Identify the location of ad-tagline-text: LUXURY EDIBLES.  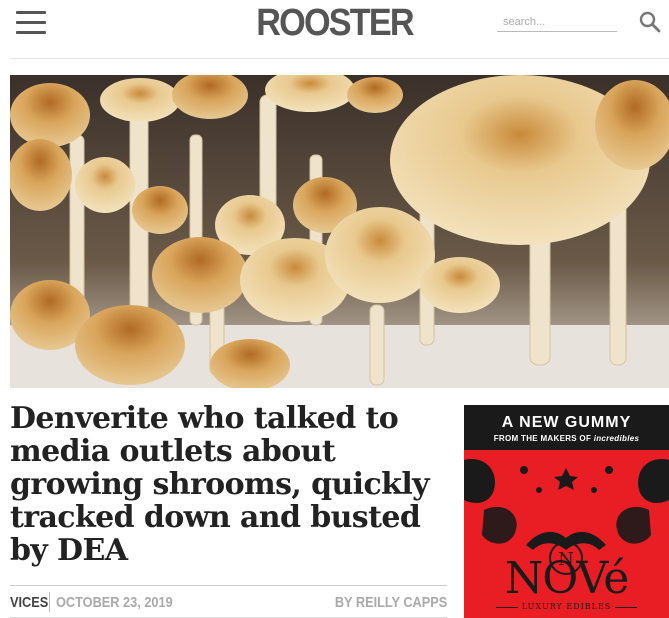
(566, 606).